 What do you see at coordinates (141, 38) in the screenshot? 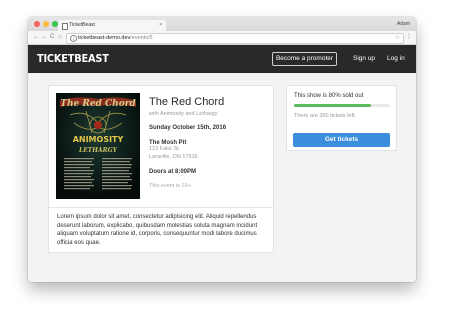
I see `url-path: /events/5` at bounding box center [141, 38].